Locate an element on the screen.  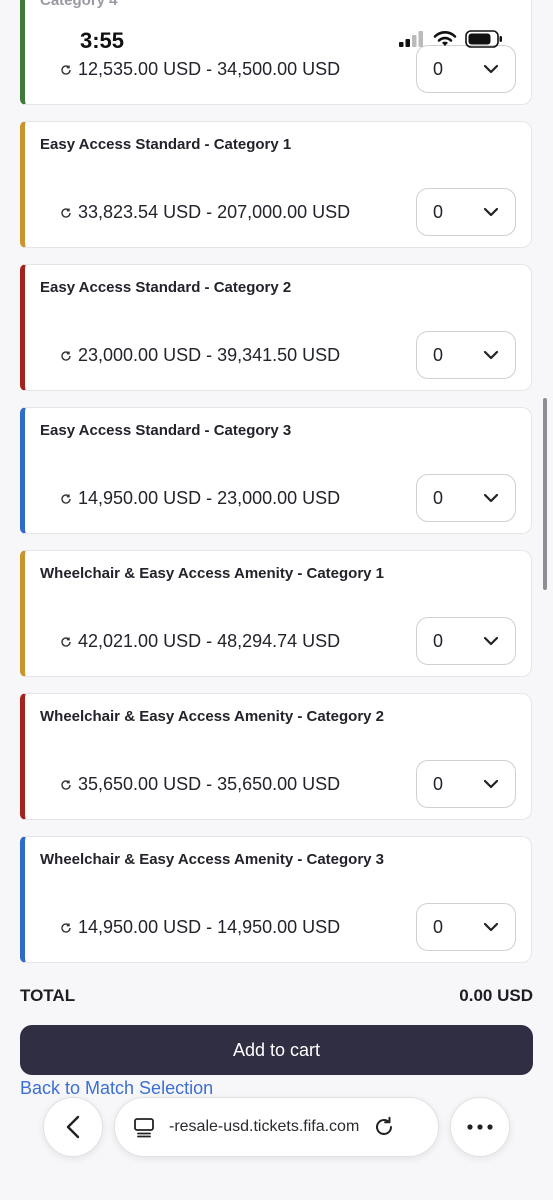
more-icon is located at coordinates (480, 1127).